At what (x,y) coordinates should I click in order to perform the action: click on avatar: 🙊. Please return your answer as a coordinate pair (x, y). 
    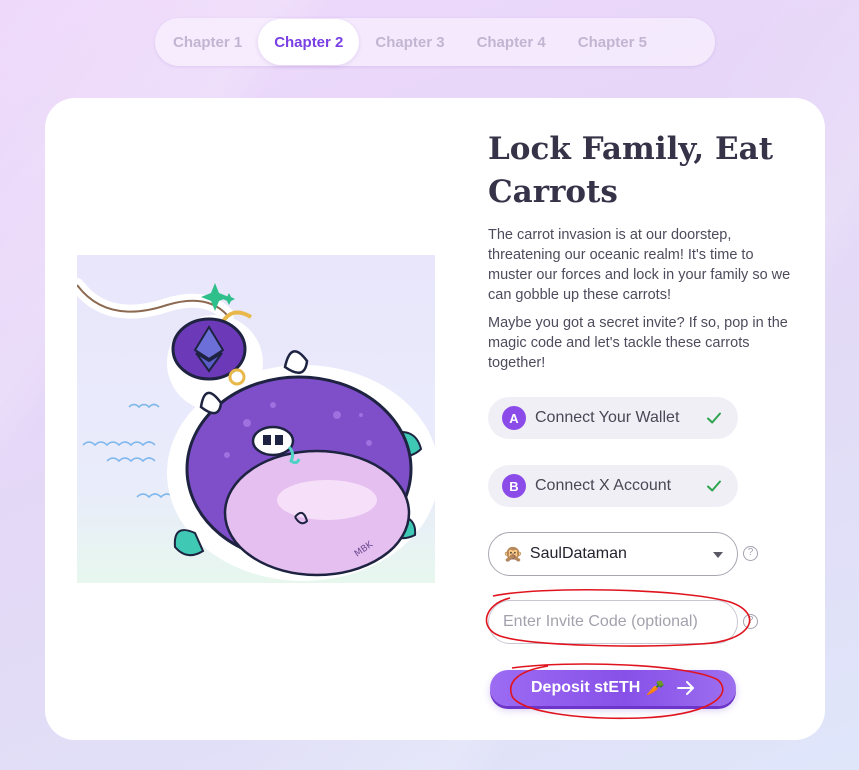
    Looking at the image, I should click on (513, 553).